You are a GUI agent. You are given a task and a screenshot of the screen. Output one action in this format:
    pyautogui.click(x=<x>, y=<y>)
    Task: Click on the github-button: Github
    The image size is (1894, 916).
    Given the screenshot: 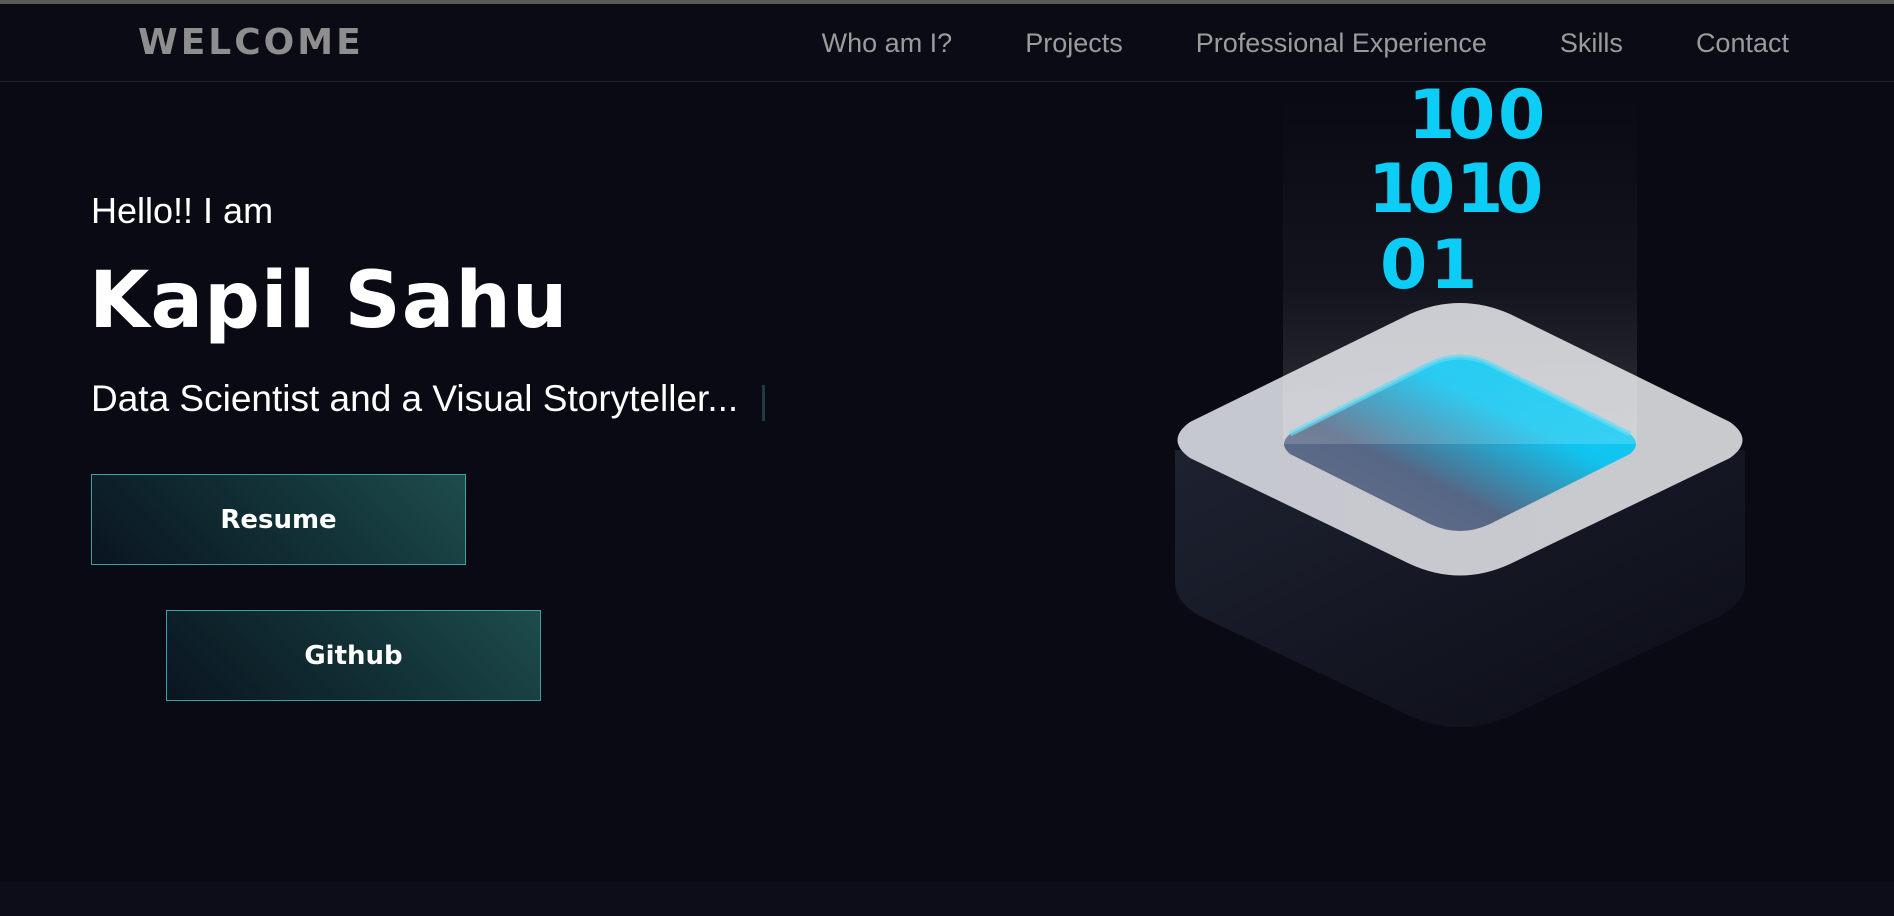 What is the action you would take?
    pyautogui.click(x=353, y=655)
    